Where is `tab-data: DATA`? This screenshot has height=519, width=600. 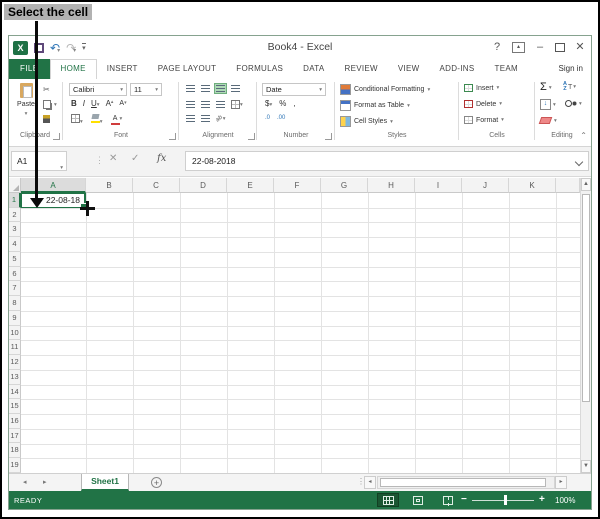 tab-data: DATA is located at coordinates (313, 69).